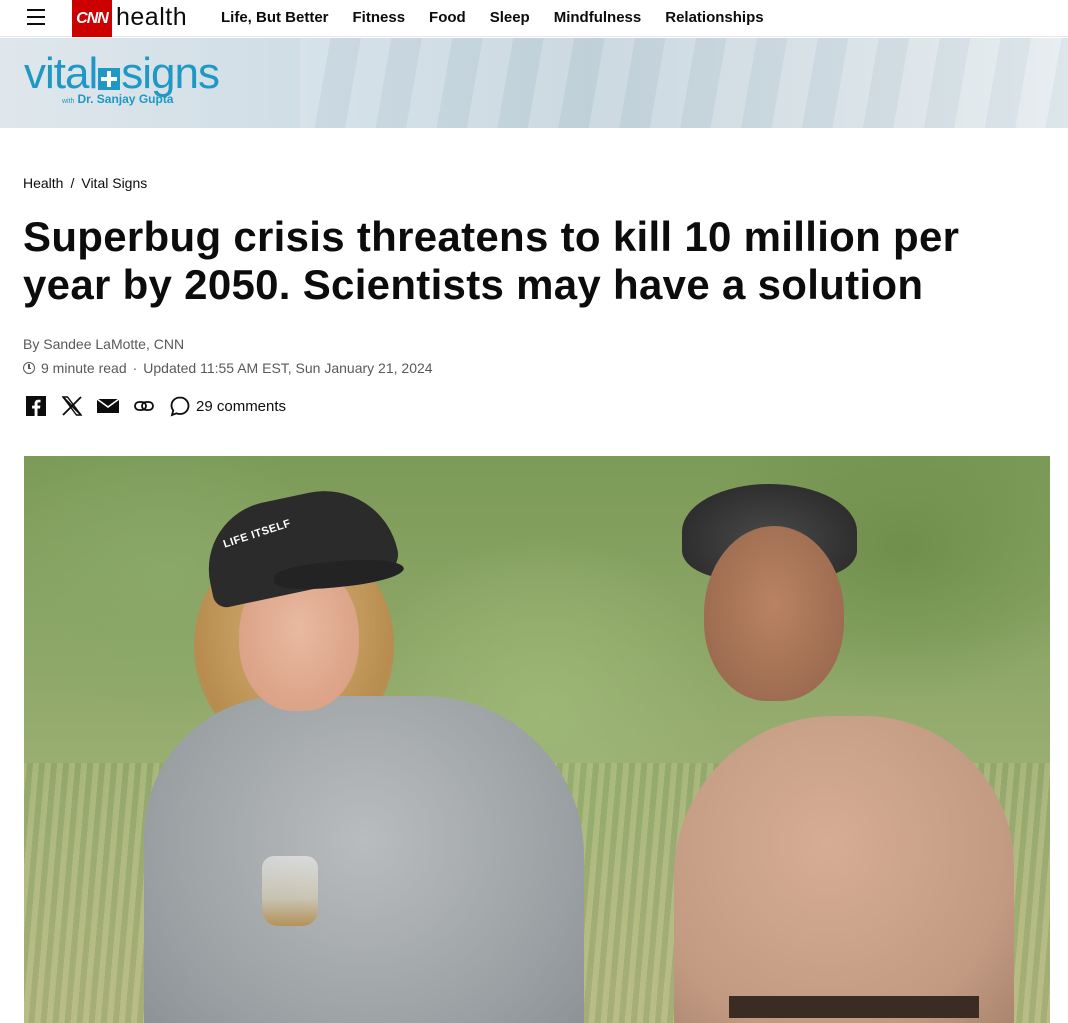 Image resolution: width=1068 pixels, height=1023 pixels. What do you see at coordinates (72, 406) in the screenshot?
I see `x-icon` at bounding box center [72, 406].